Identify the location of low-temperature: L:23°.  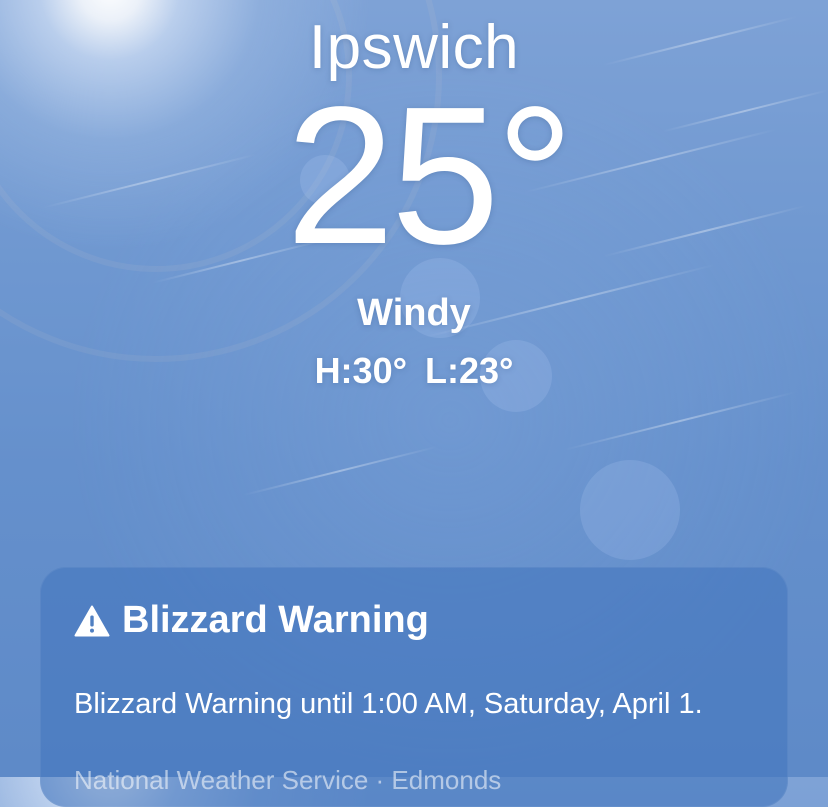
(469, 370).